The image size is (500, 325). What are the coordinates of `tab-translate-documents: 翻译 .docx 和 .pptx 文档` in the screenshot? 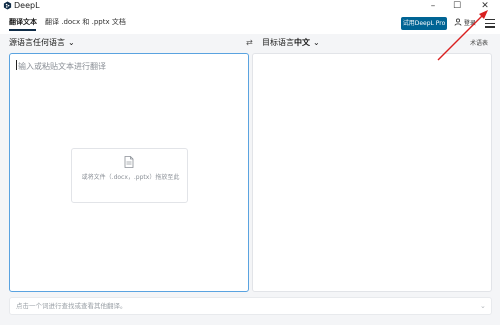 It's located at (85, 22).